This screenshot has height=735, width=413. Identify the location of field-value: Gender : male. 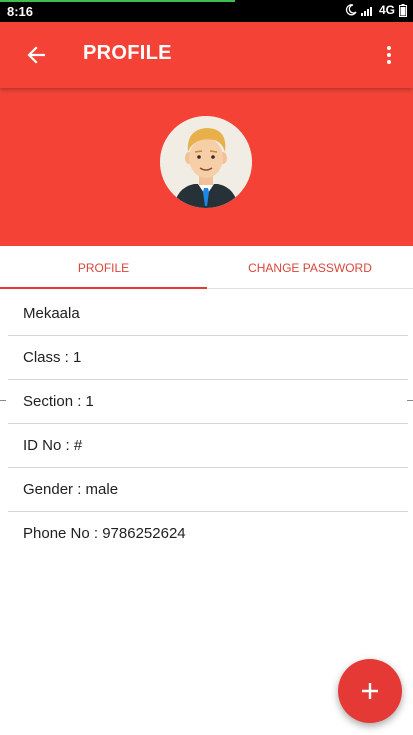
(71, 489).